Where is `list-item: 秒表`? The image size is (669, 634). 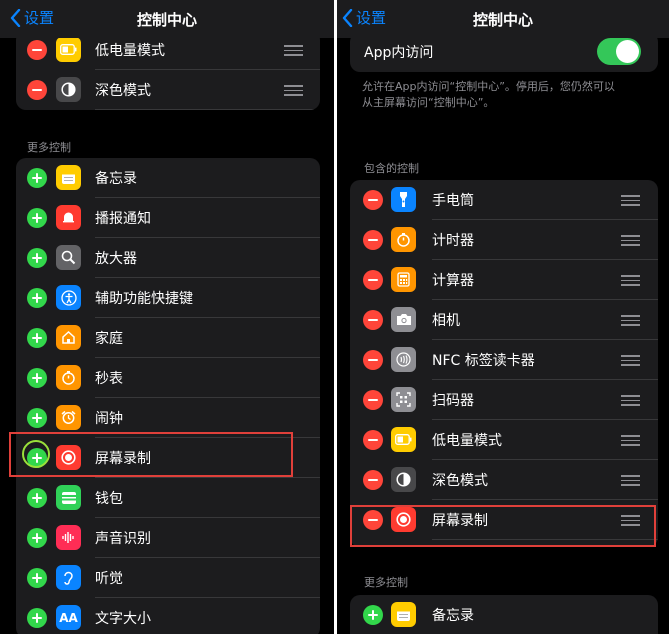 list-item: 秒表 is located at coordinates (168, 378).